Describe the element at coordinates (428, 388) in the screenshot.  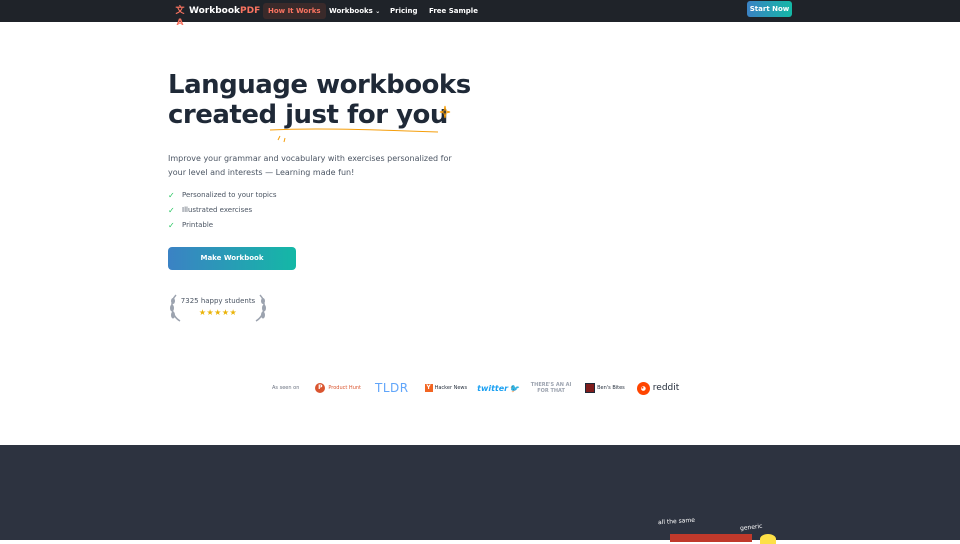
I see `hacker-news-icon: Y` at that location.